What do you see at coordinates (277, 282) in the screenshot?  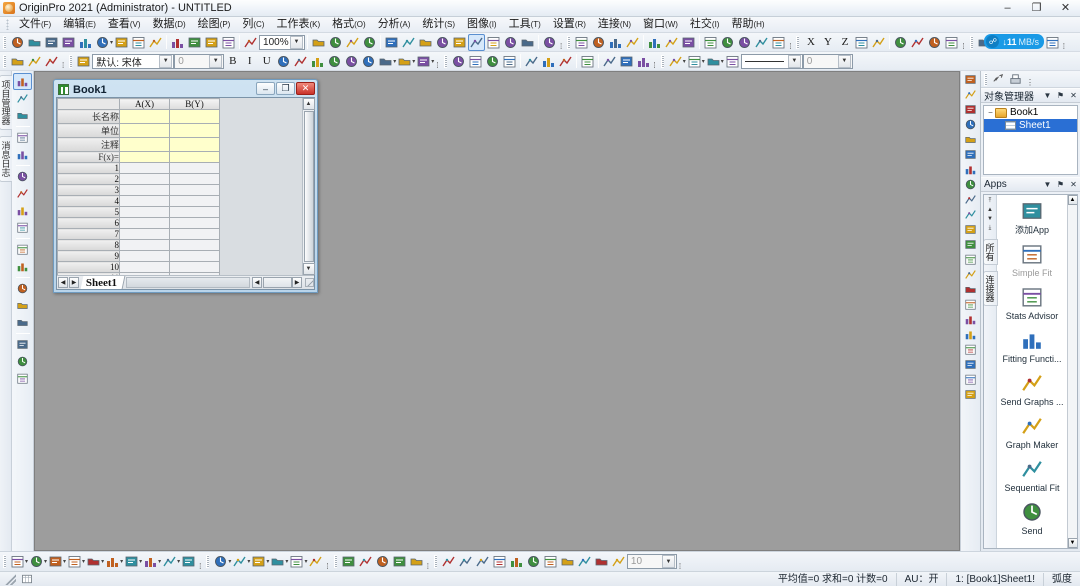 I see `horizontal-scroll-thumb` at bounding box center [277, 282].